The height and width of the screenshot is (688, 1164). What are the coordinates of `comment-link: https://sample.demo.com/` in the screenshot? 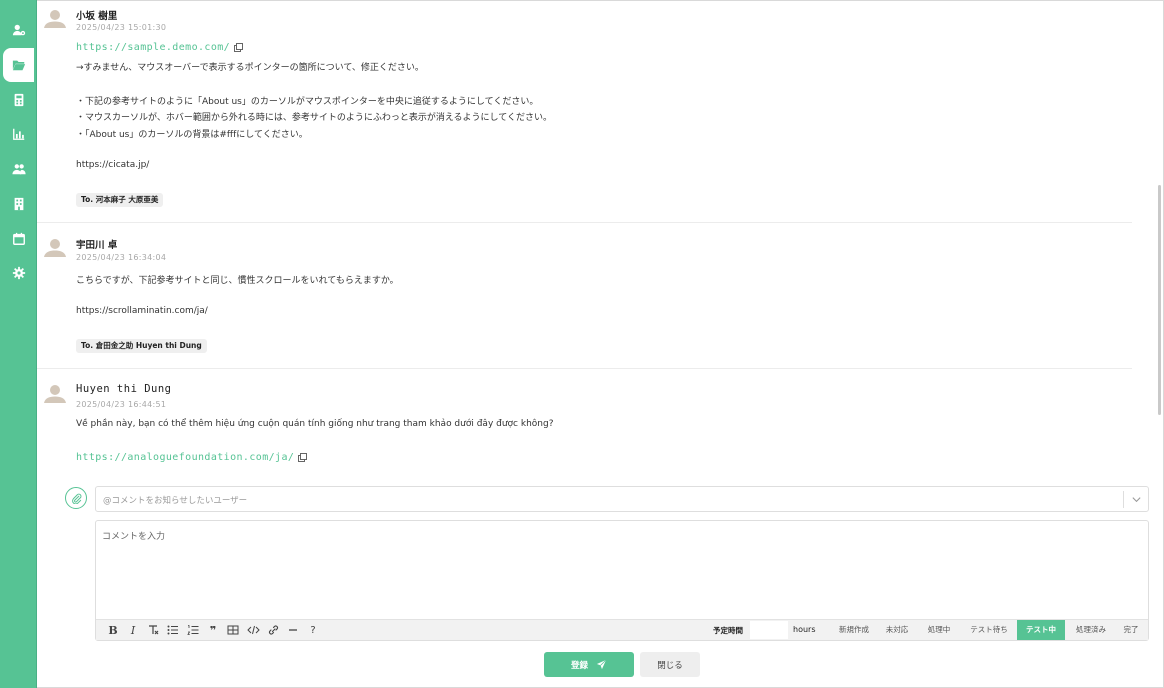 It's located at (160, 47).